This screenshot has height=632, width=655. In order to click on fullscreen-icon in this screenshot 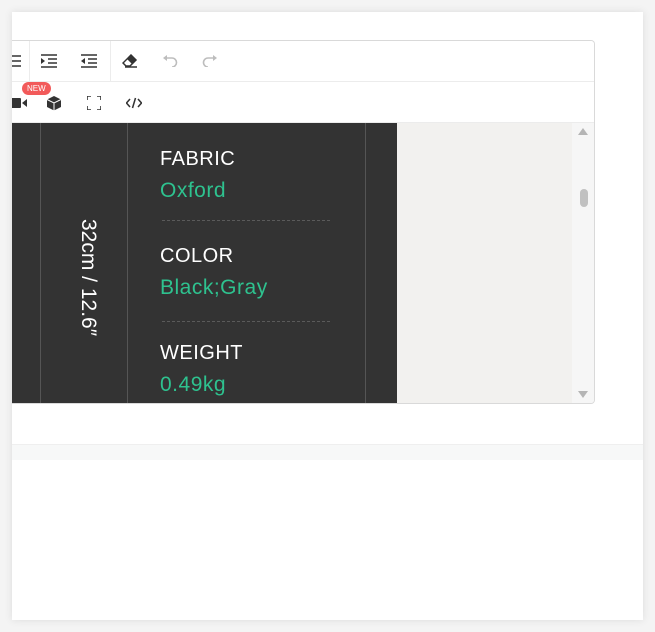, I will do `click(94, 103)`.